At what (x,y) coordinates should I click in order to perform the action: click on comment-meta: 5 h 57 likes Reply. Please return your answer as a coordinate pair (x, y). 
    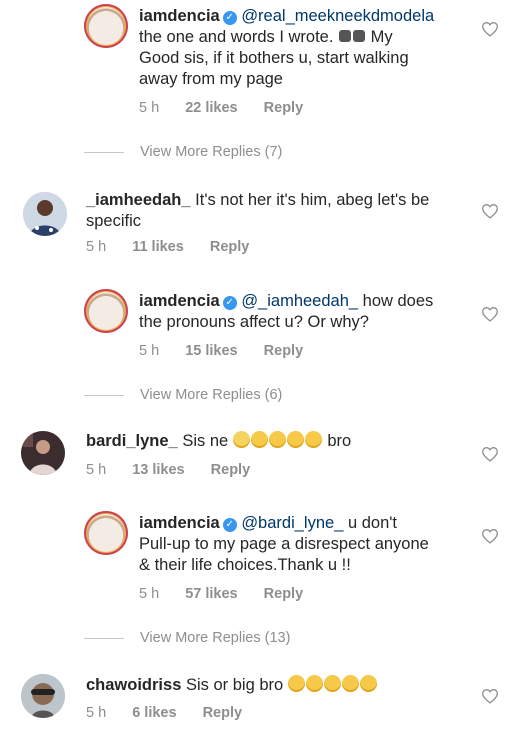
    Looking at the image, I should click on (232, 594).